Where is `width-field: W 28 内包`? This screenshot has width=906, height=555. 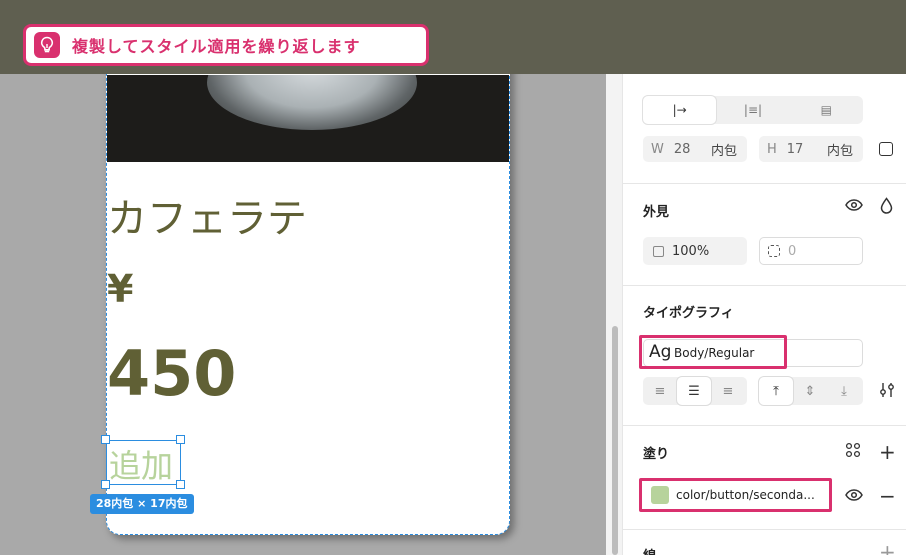 width-field: W 28 内包 is located at coordinates (695, 149).